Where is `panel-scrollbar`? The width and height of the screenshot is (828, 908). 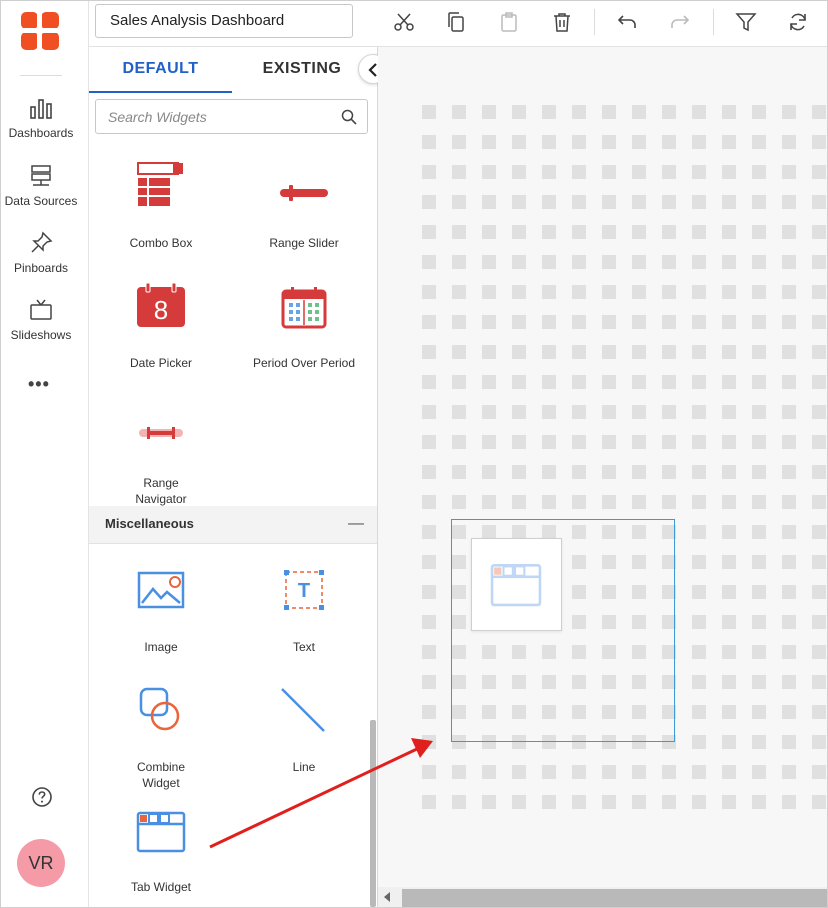
panel-scrollbar is located at coordinates (373, 813).